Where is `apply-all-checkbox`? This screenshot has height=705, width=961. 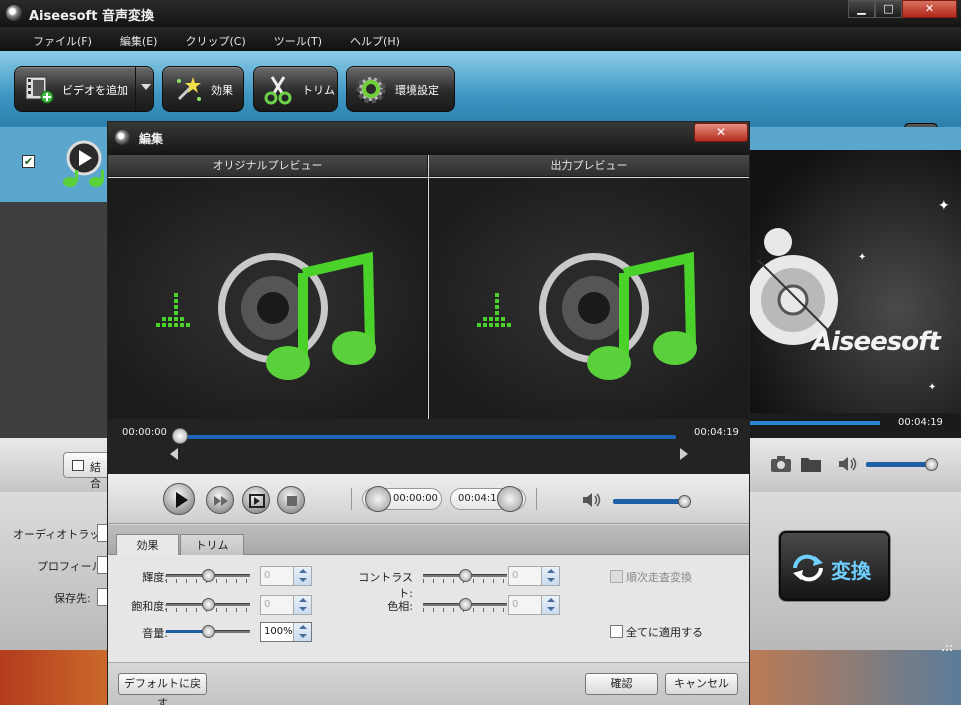
apply-all-checkbox is located at coordinates (616, 631).